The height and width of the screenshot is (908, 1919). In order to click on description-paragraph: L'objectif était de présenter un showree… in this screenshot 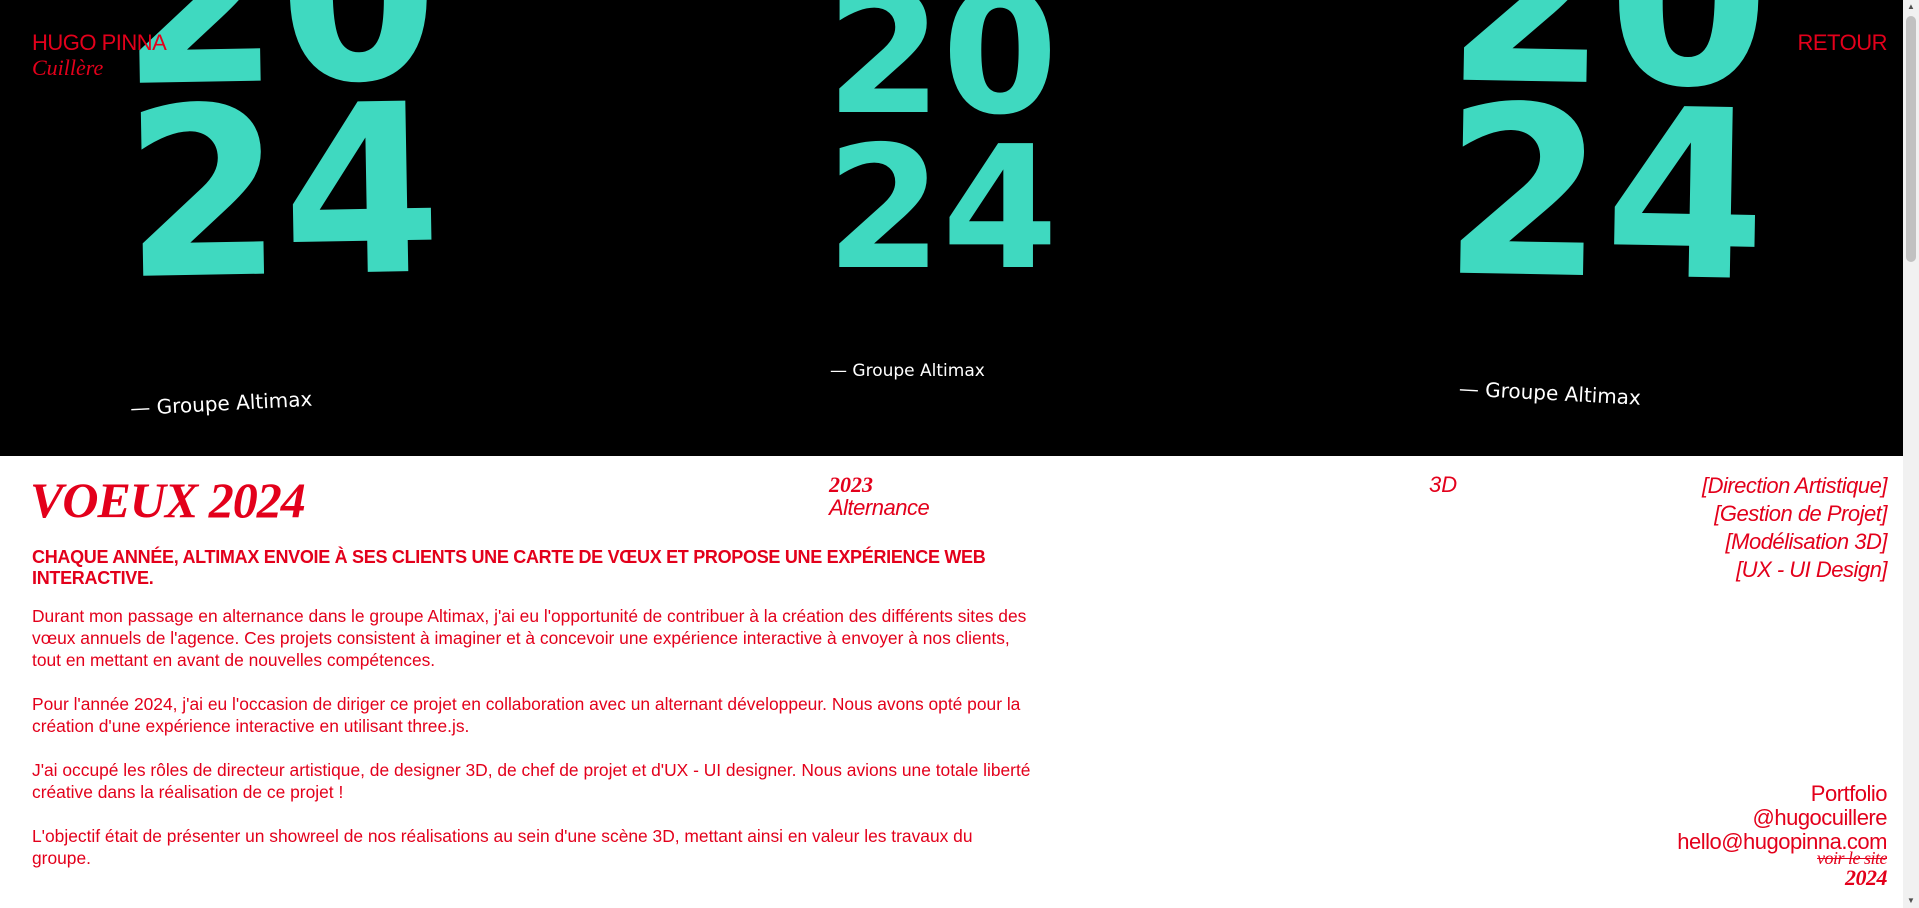, I will do `click(502, 847)`.